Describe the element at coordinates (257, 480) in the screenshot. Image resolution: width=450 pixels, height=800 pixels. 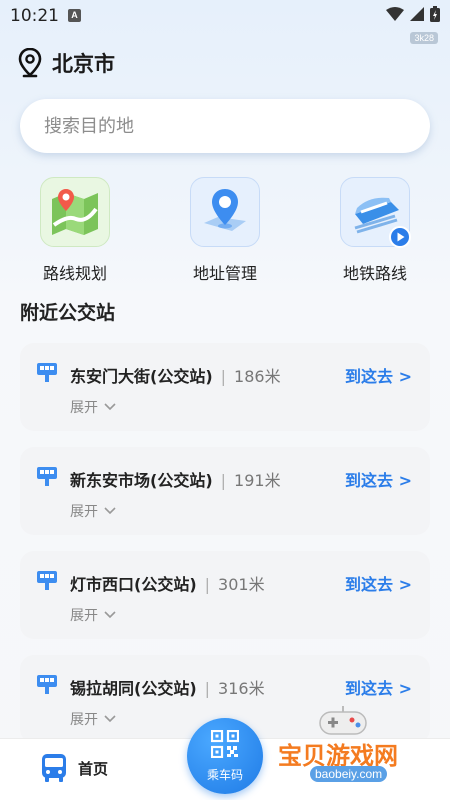
I see `stop-distance: 191米` at that location.